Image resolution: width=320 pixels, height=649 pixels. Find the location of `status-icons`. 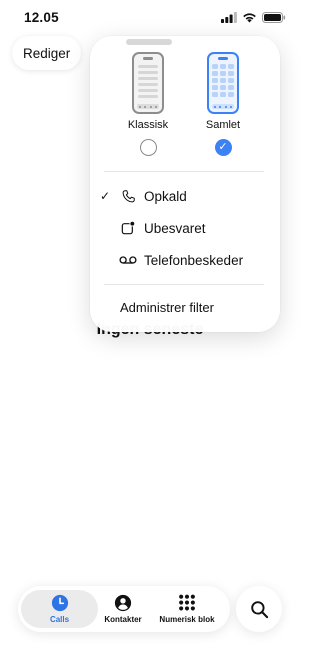

status-icons is located at coordinates (253, 17).